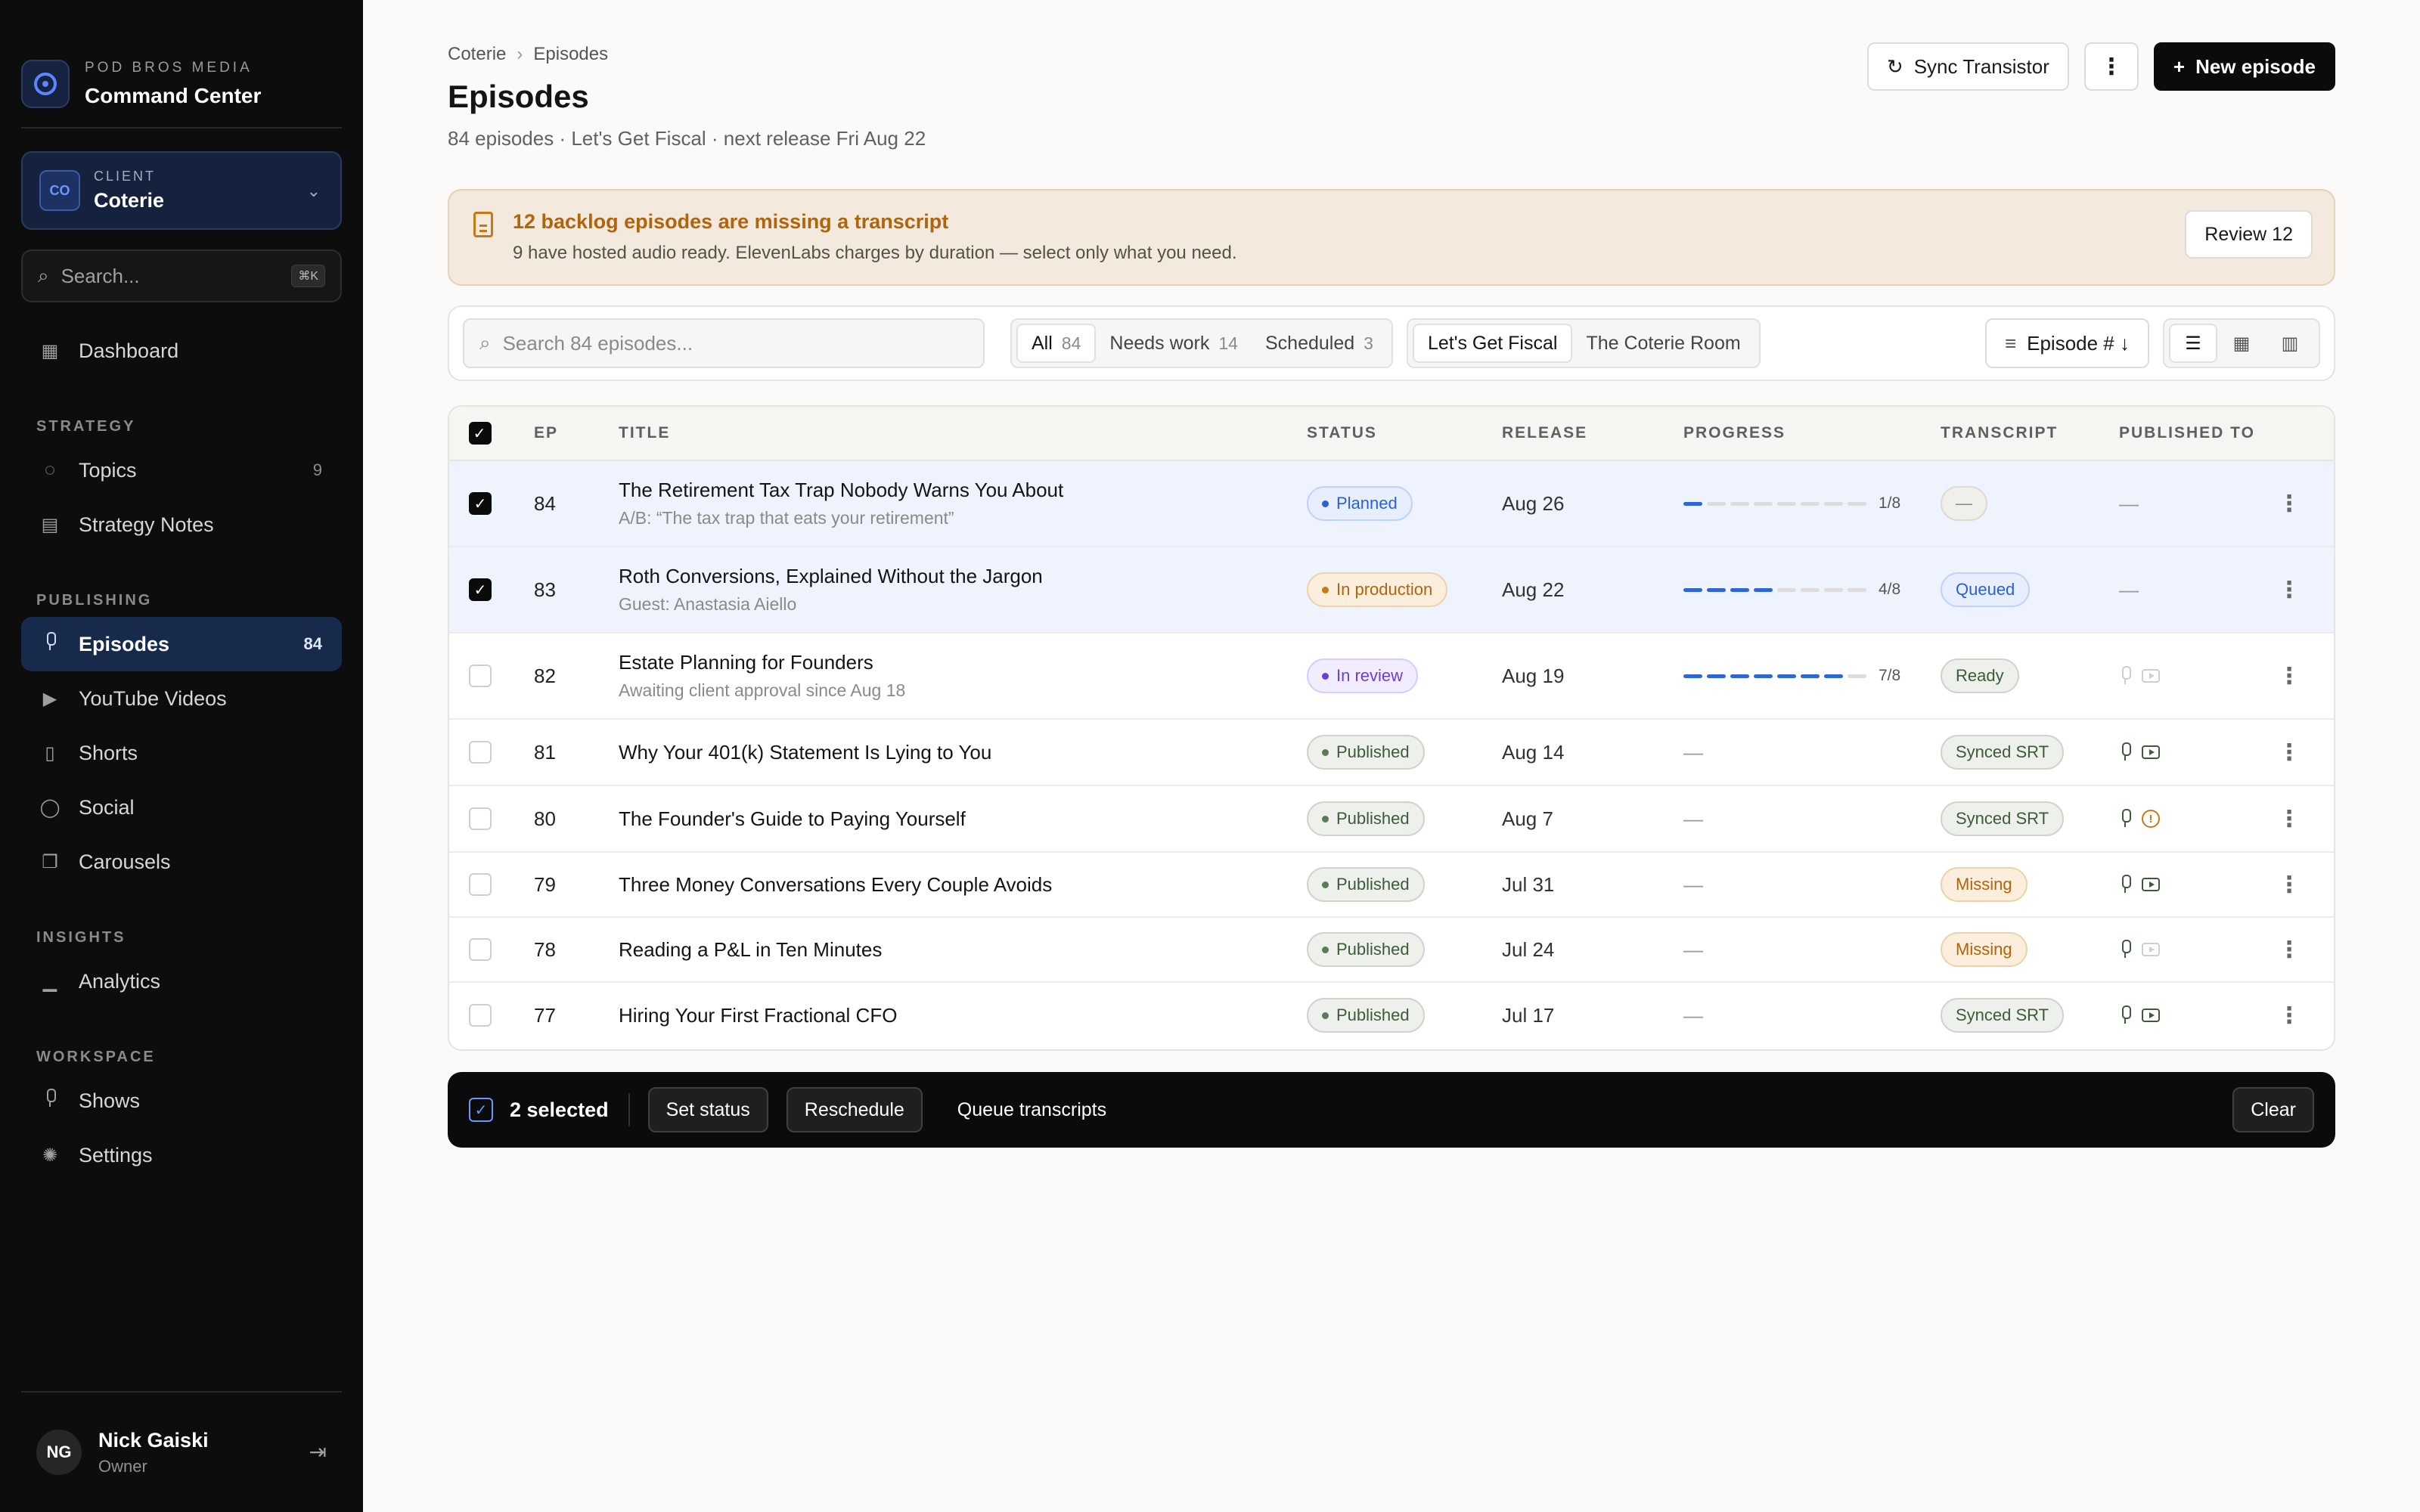 The image size is (2420, 1512). Describe the element at coordinates (1980, 676) in the screenshot. I see `transcript-badge: Ready` at that location.